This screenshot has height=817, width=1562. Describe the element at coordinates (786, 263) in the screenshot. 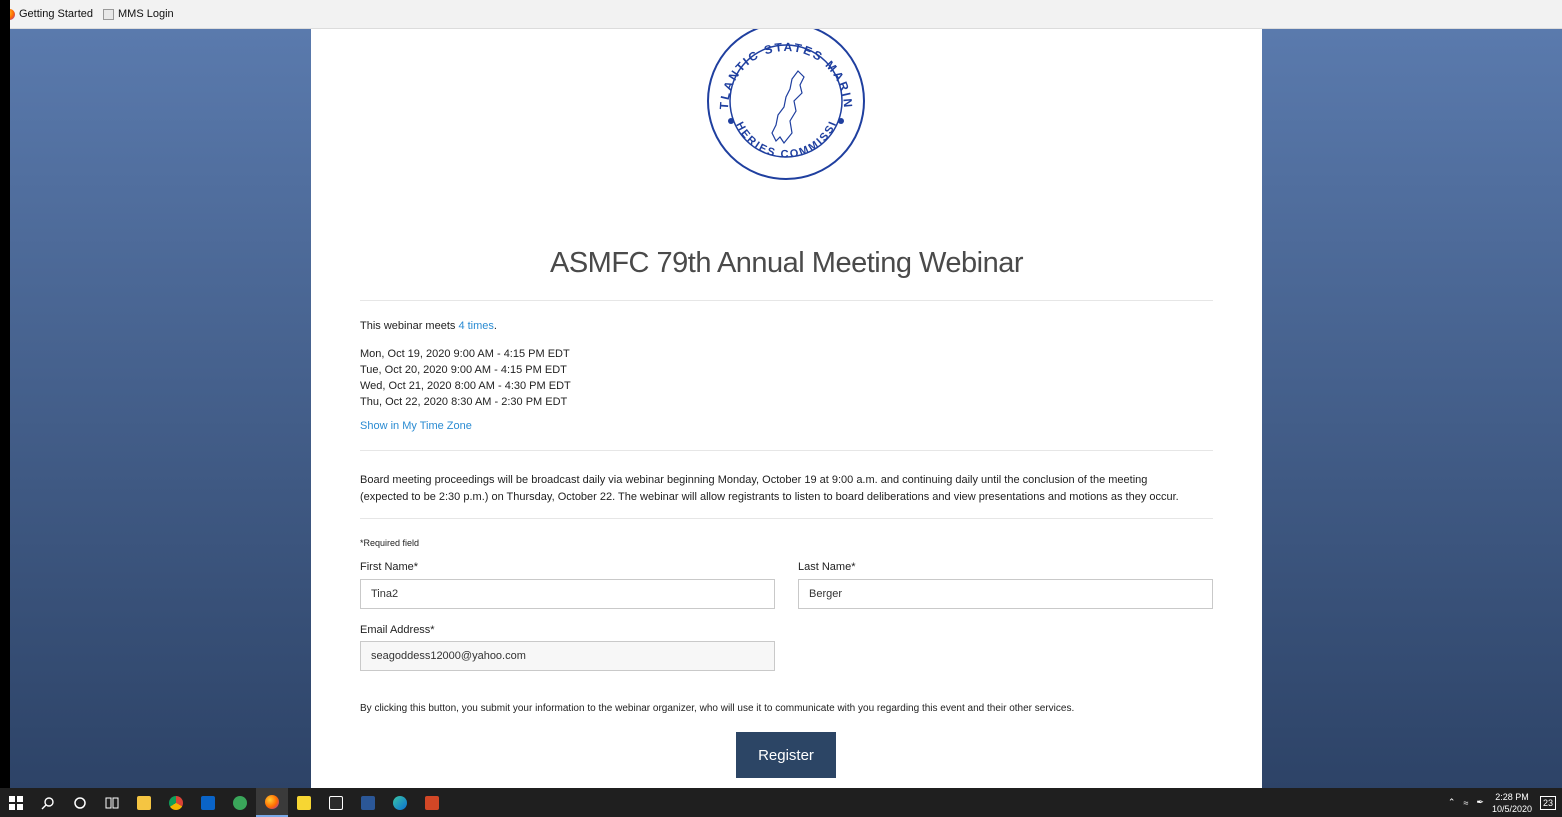

I see `page-title: ASMFC 79th Annual Meeting Webinar` at that location.